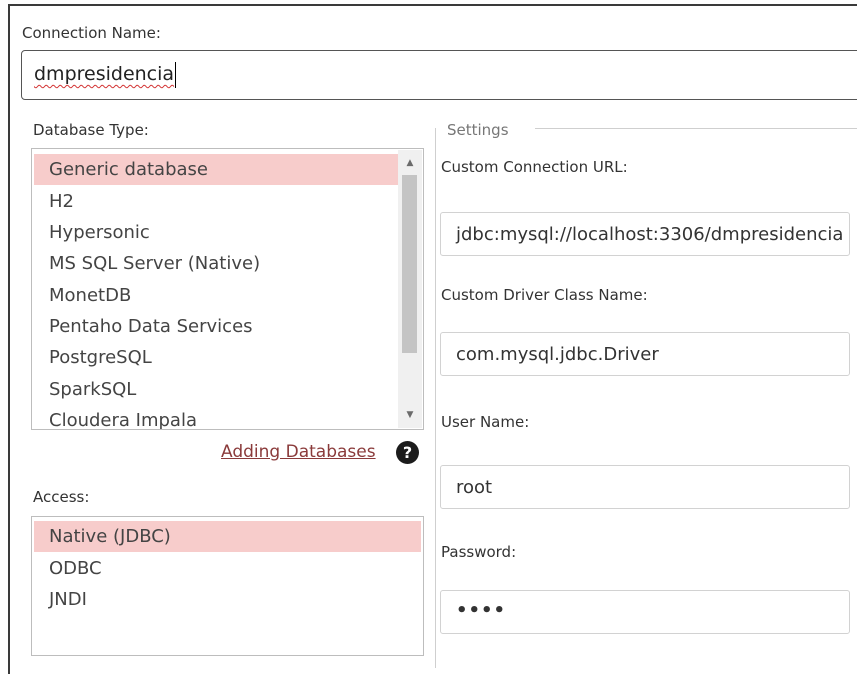 The height and width of the screenshot is (674, 857). What do you see at coordinates (61, 497) in the screenshot?
I see `access-label: Access:` at bounding box center [61, 497].